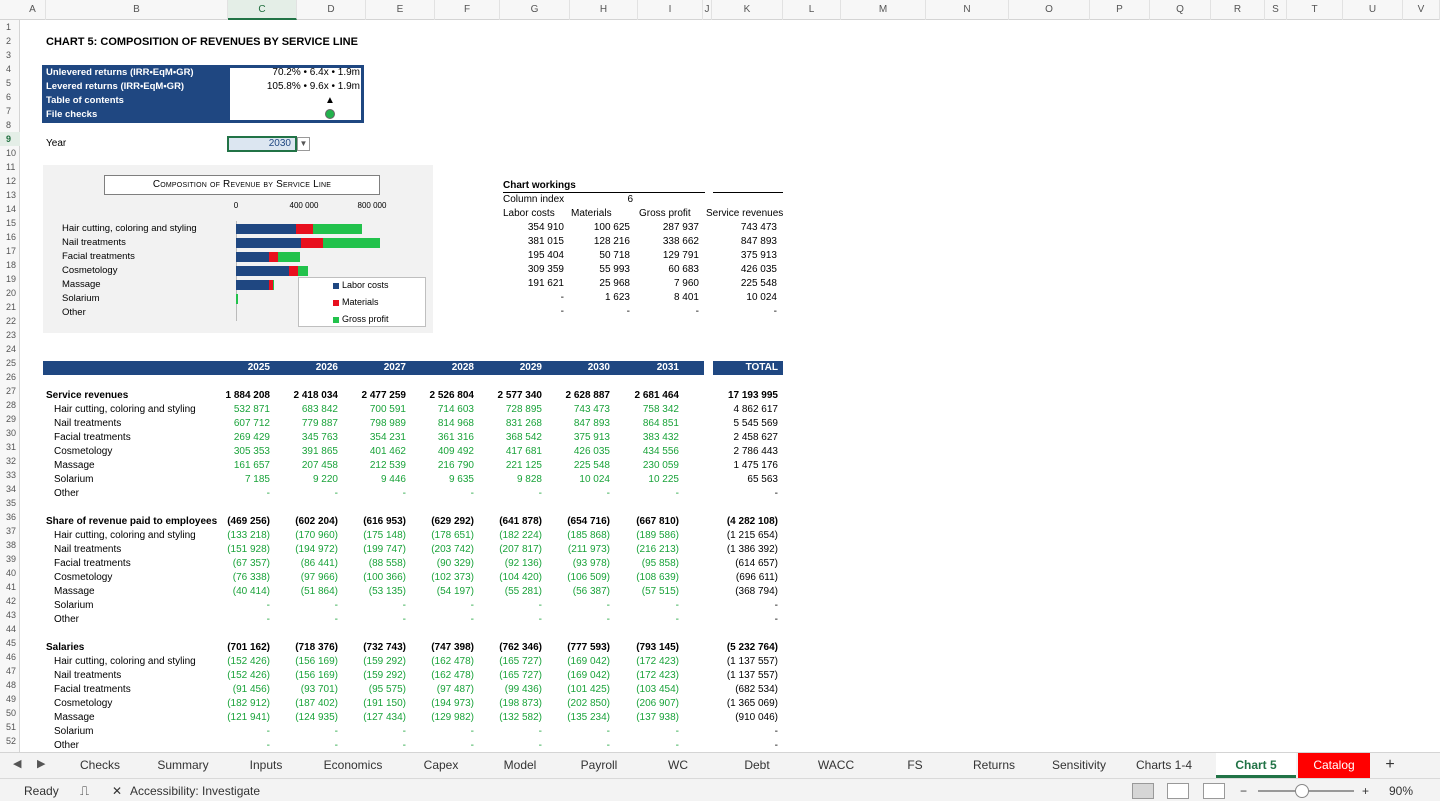 This screenshot has width=1440, height=801. Describe the element at coordinates (10, 377) in the screenshot. I see `row-header-26: 26` at that location.